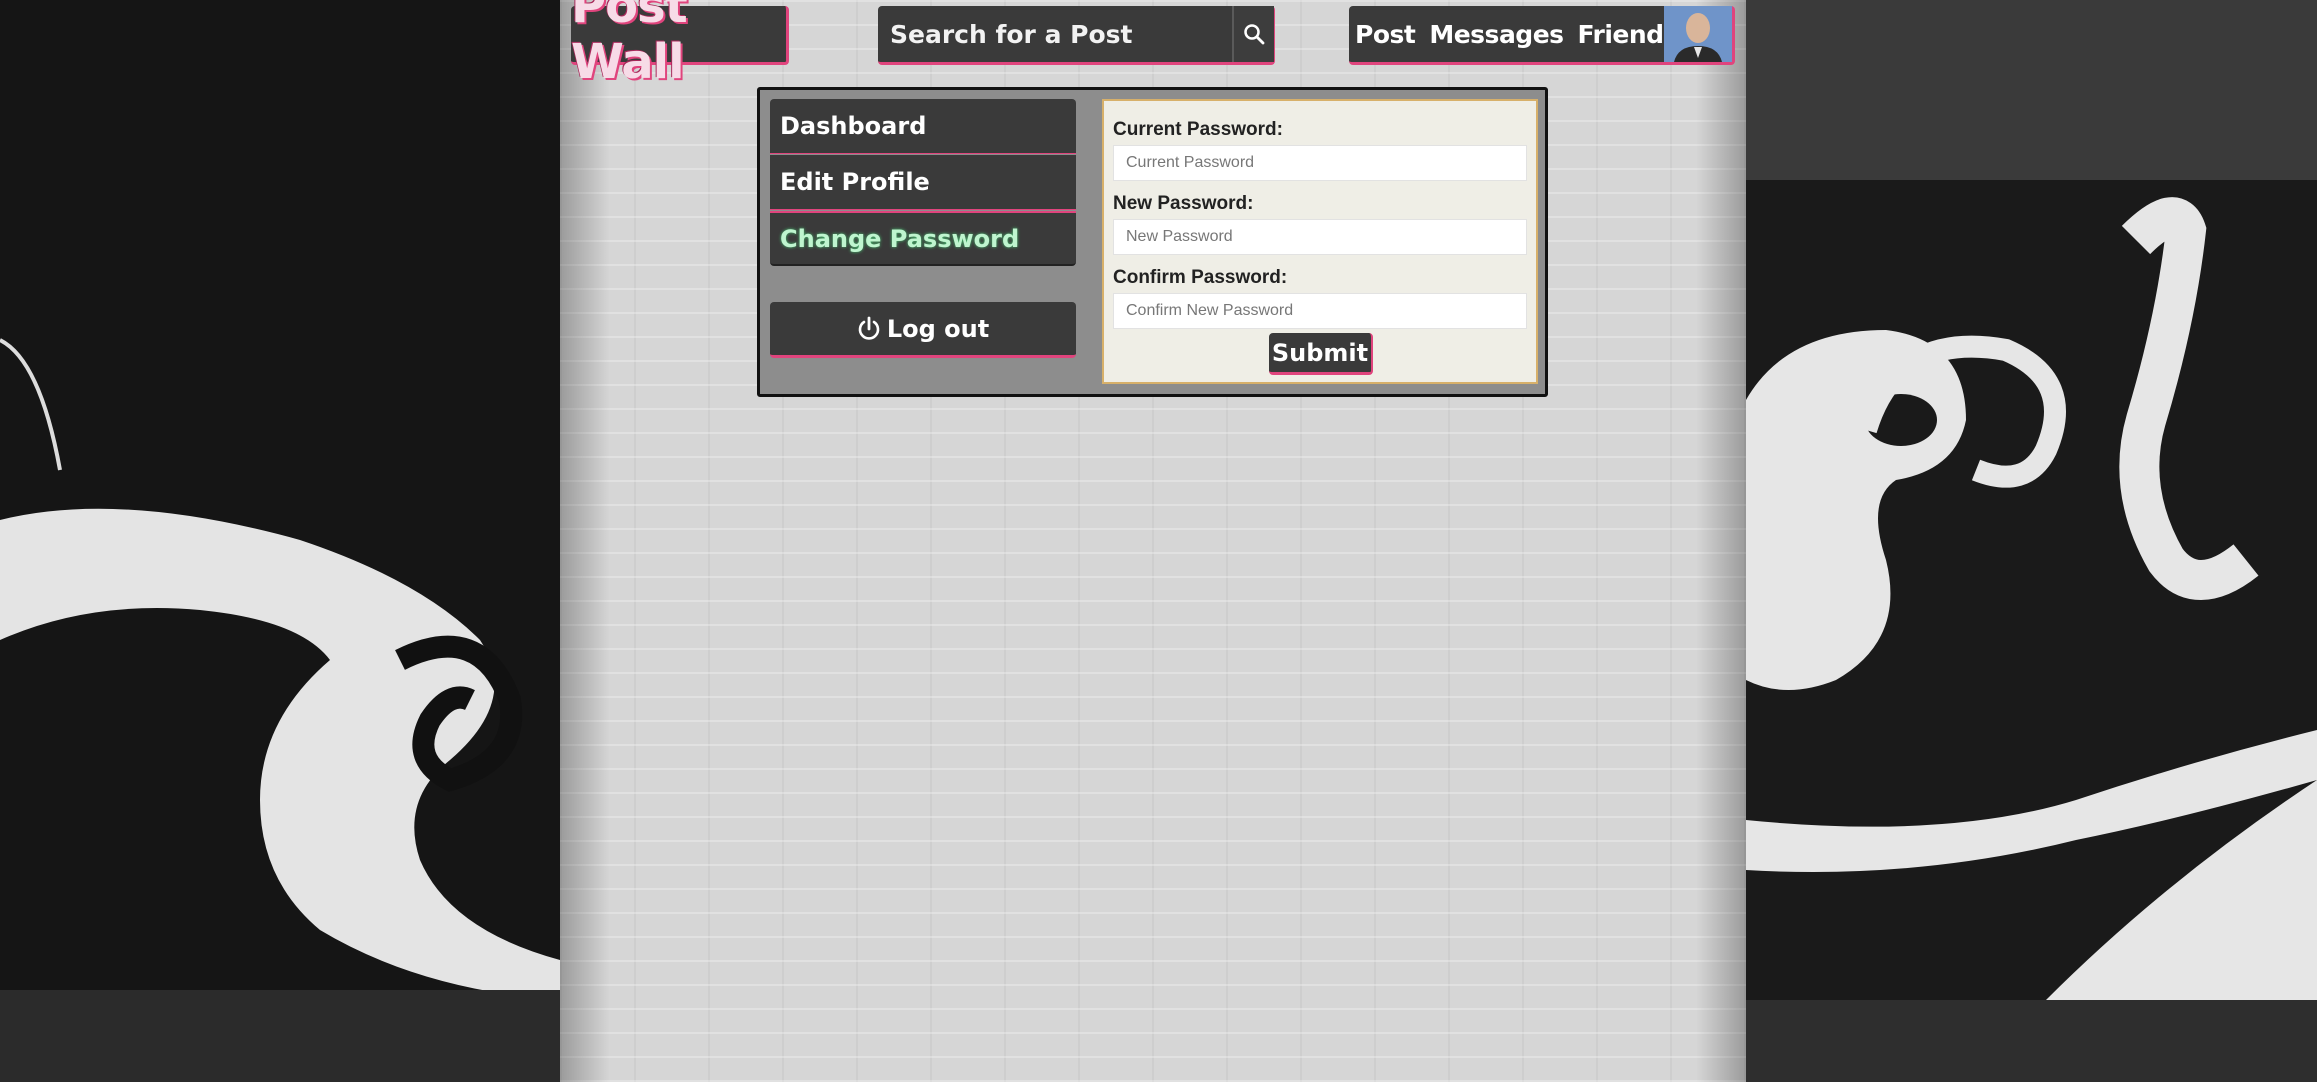  Describe the element at coordinates (923, 238) in the screenshot. I see `sidebar-item-change-password: Change Password` at that location.